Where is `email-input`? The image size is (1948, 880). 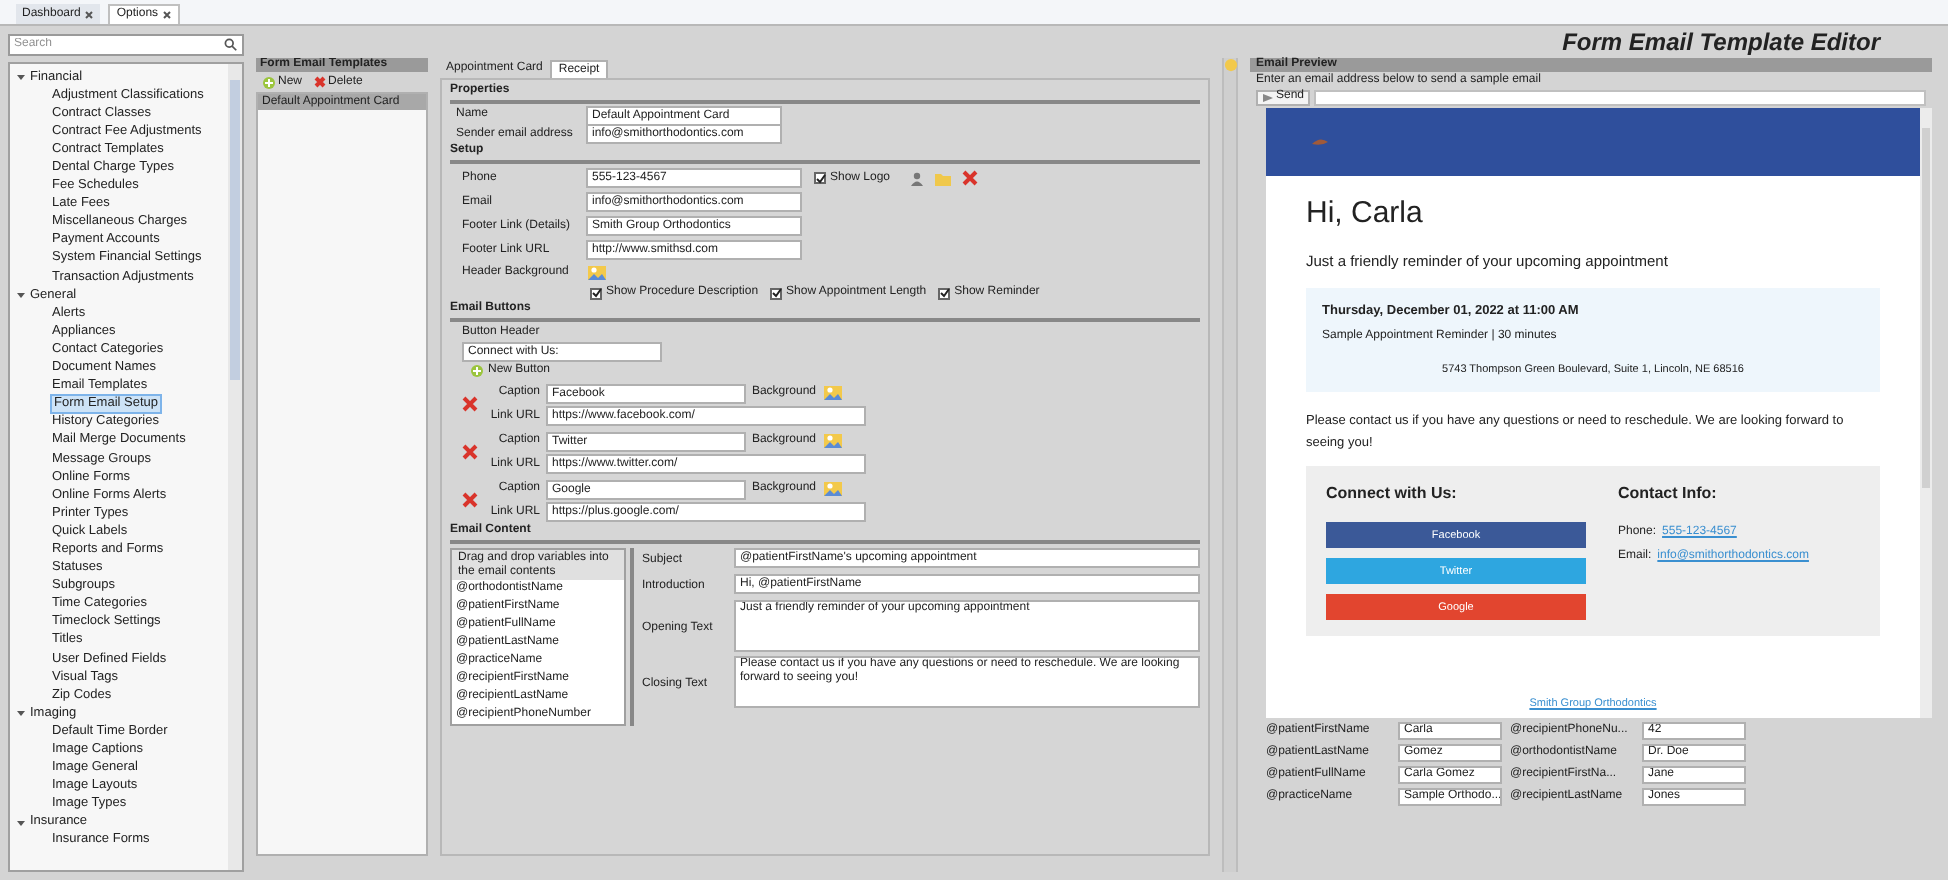
email-input is located at coordinates (1620, 97).